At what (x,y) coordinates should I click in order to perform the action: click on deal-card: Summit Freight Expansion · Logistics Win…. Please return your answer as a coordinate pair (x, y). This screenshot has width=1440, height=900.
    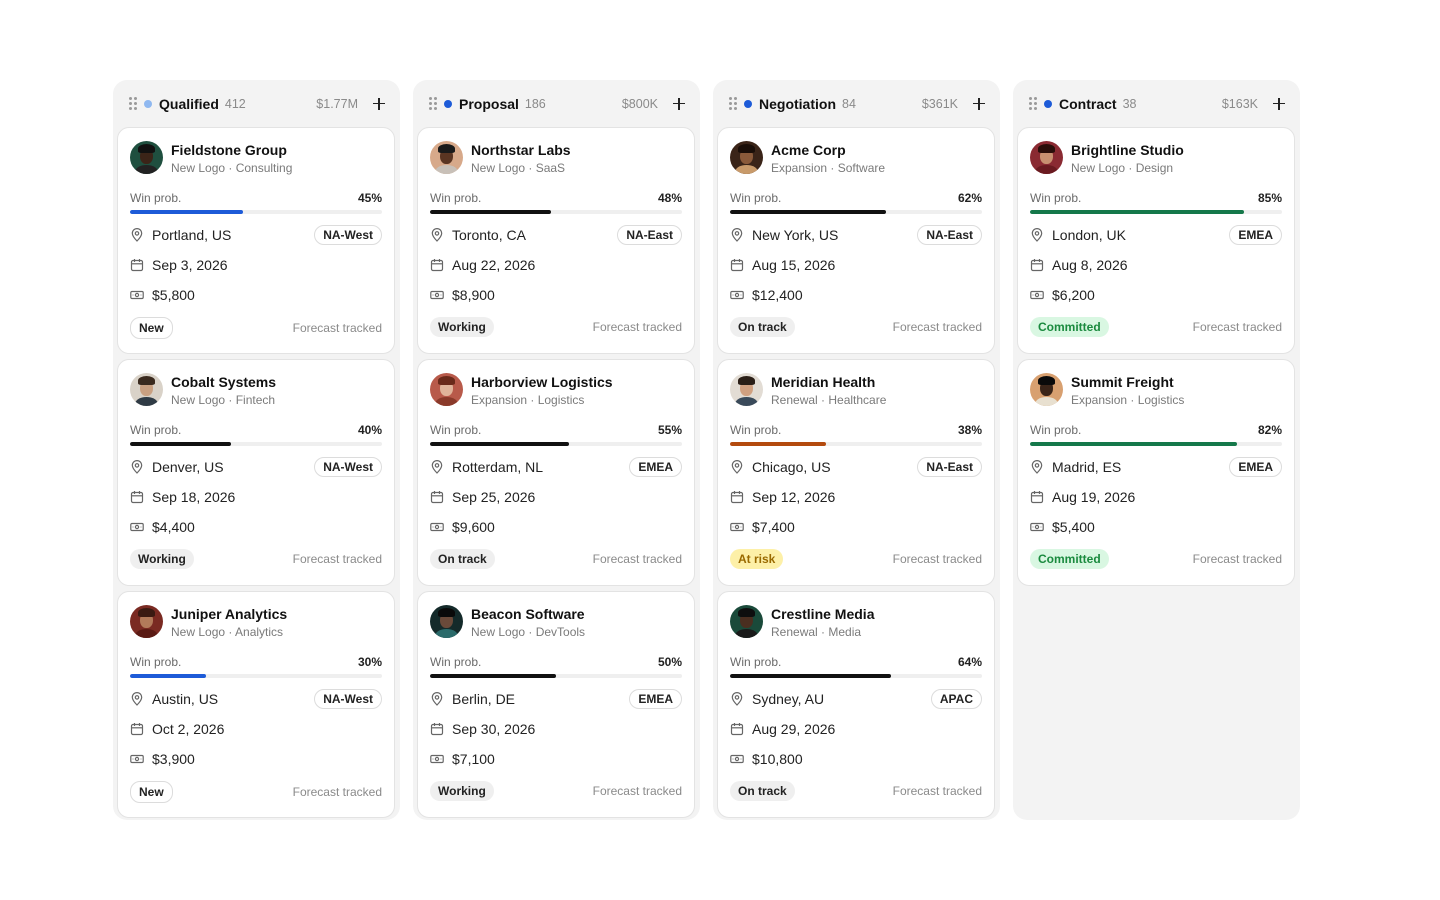
    Looking at the image, I should click on (1156, 472).